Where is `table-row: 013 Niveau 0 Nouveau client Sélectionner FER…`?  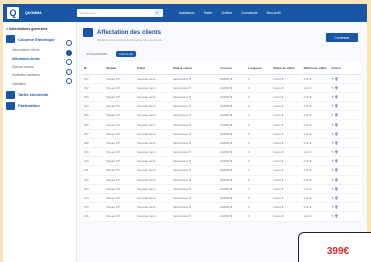 table-row: 013 Niveau 0 Nouveau client Sélectionner FER… is located at coordinates (222, 189).